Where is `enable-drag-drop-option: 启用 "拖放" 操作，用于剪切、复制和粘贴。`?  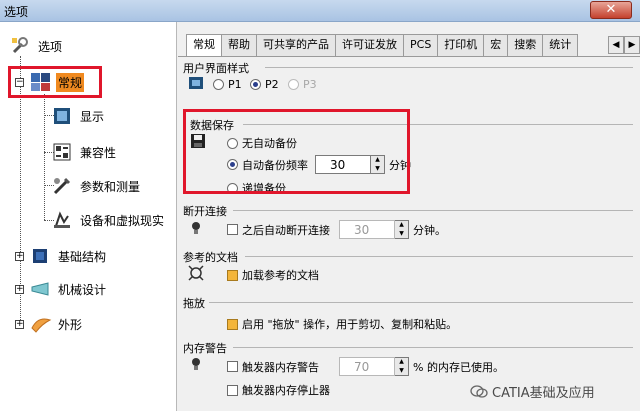 enable-drag-drop-option: 启用 "拖放" 操作，用于剪切、复制和粘贴。 is located at coordinates (342, 324).